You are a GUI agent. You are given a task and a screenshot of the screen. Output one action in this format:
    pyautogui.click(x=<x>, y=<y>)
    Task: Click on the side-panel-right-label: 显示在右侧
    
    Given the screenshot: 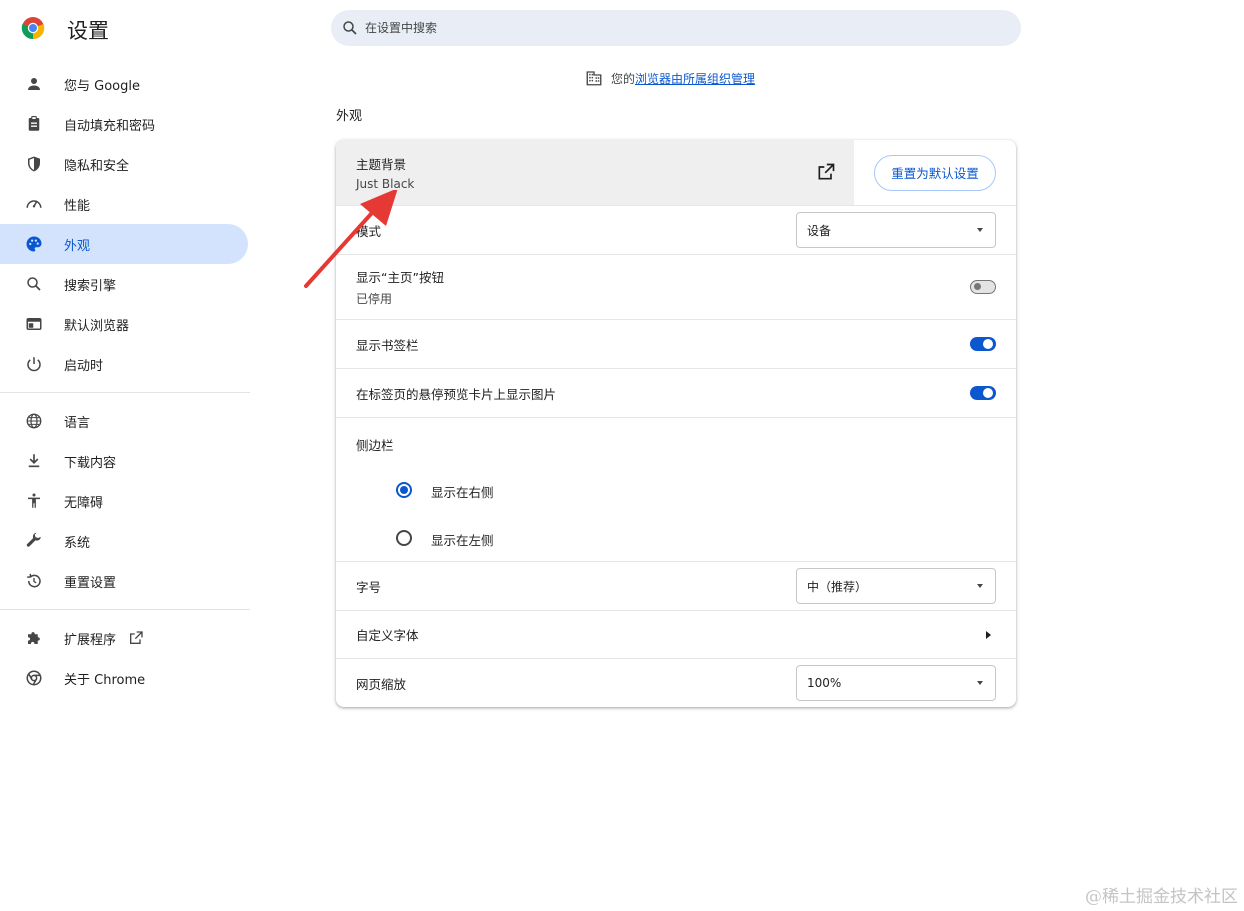 What is the action you would take?
    pyautogui.click(x=462, y=491)
    